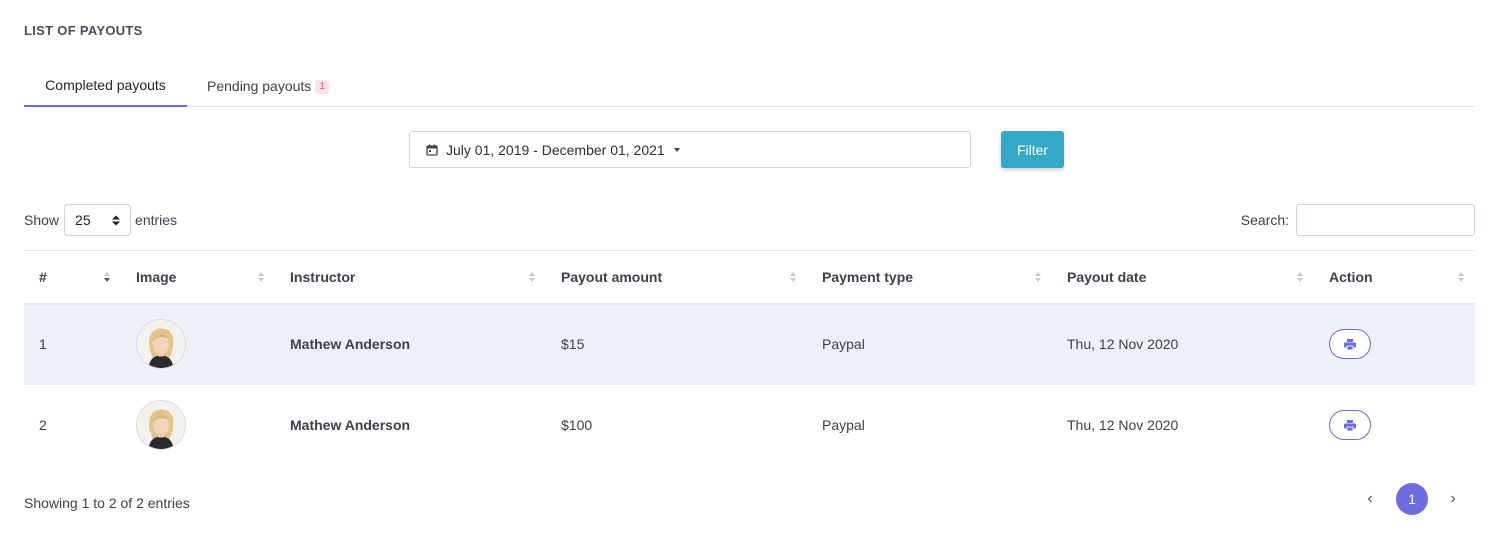 The height and width of the screenshot is (541, 1494). What do you see at coordinates (83, 30) in the screenshot?
I see `page-title: LIST OF PAYOUTS` at bounding box center [83, 30].